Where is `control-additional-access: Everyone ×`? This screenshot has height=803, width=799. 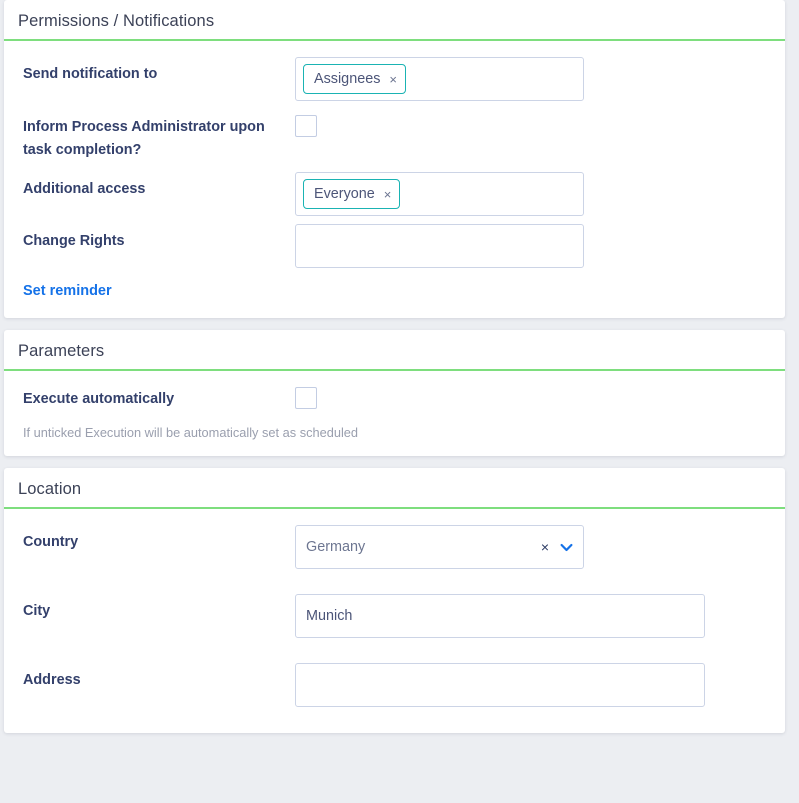
control-additional-access: Everyone × is located at coordinates (540, 194).